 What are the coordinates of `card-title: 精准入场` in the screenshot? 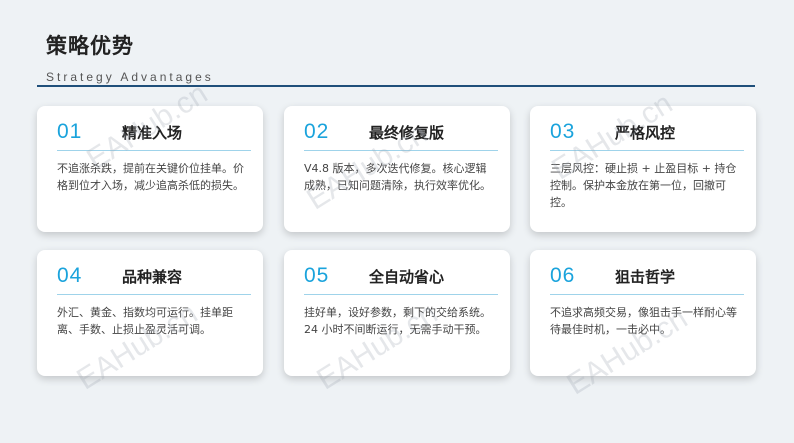 It's located at (152, 133).